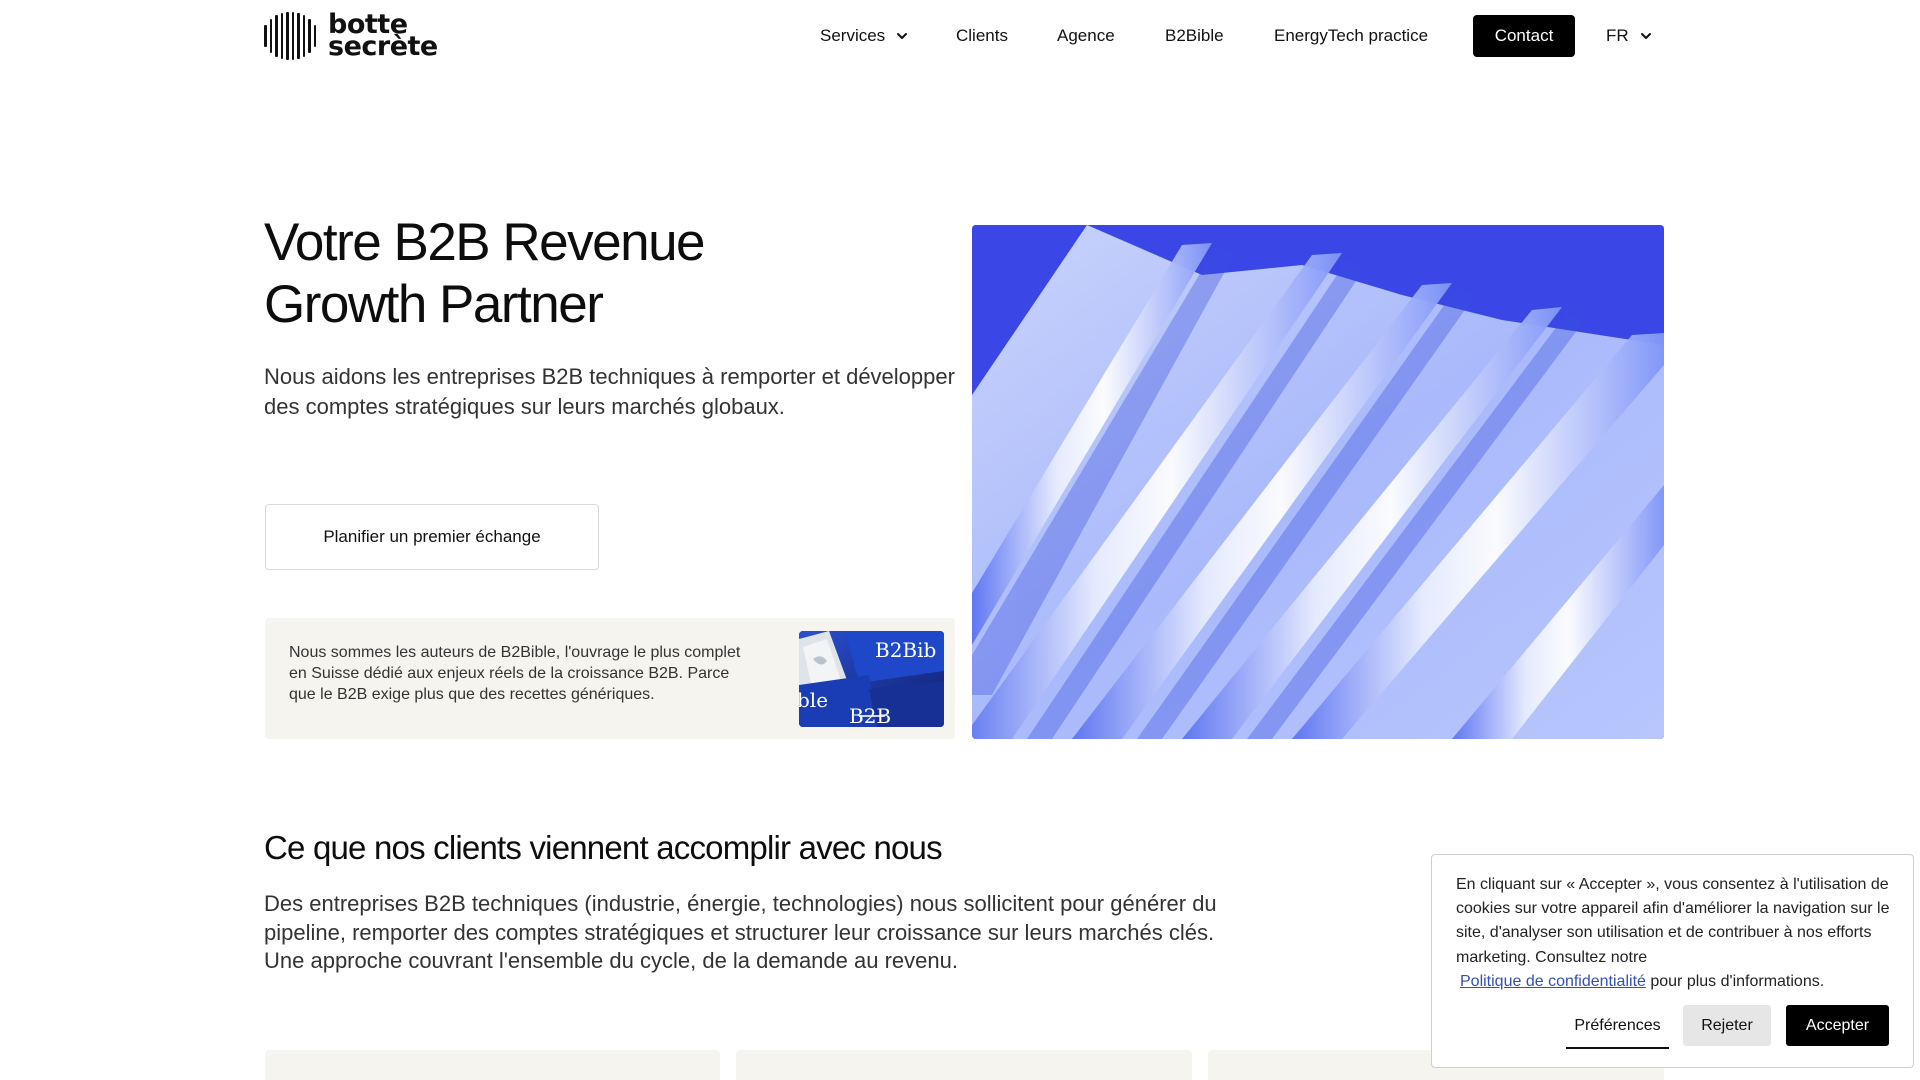 The width and height of the screenshot is (1920, 1080). I want to click on logo-barcode-icon, so click(290, 36).